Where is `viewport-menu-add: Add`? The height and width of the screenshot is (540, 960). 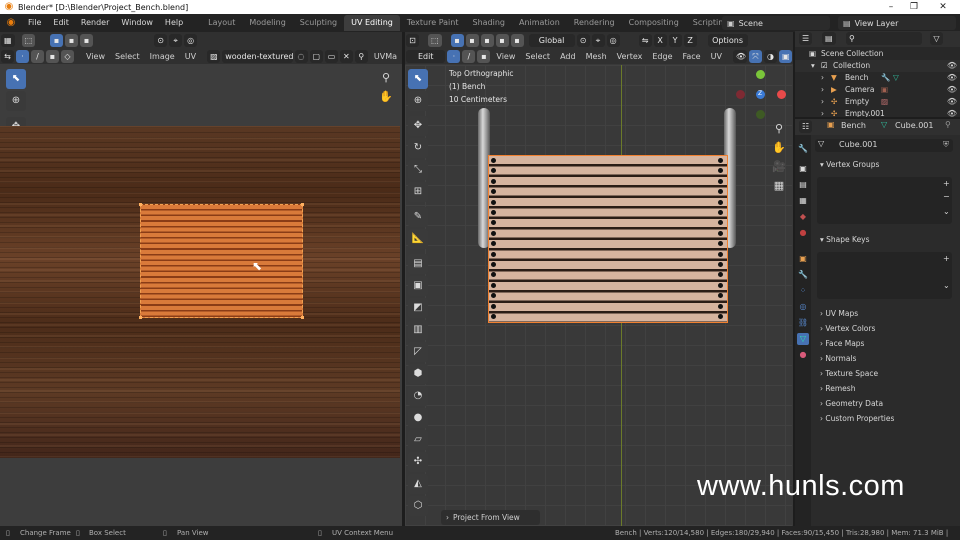
viewport-menu-add: Add is located at coordinates (568, 56).